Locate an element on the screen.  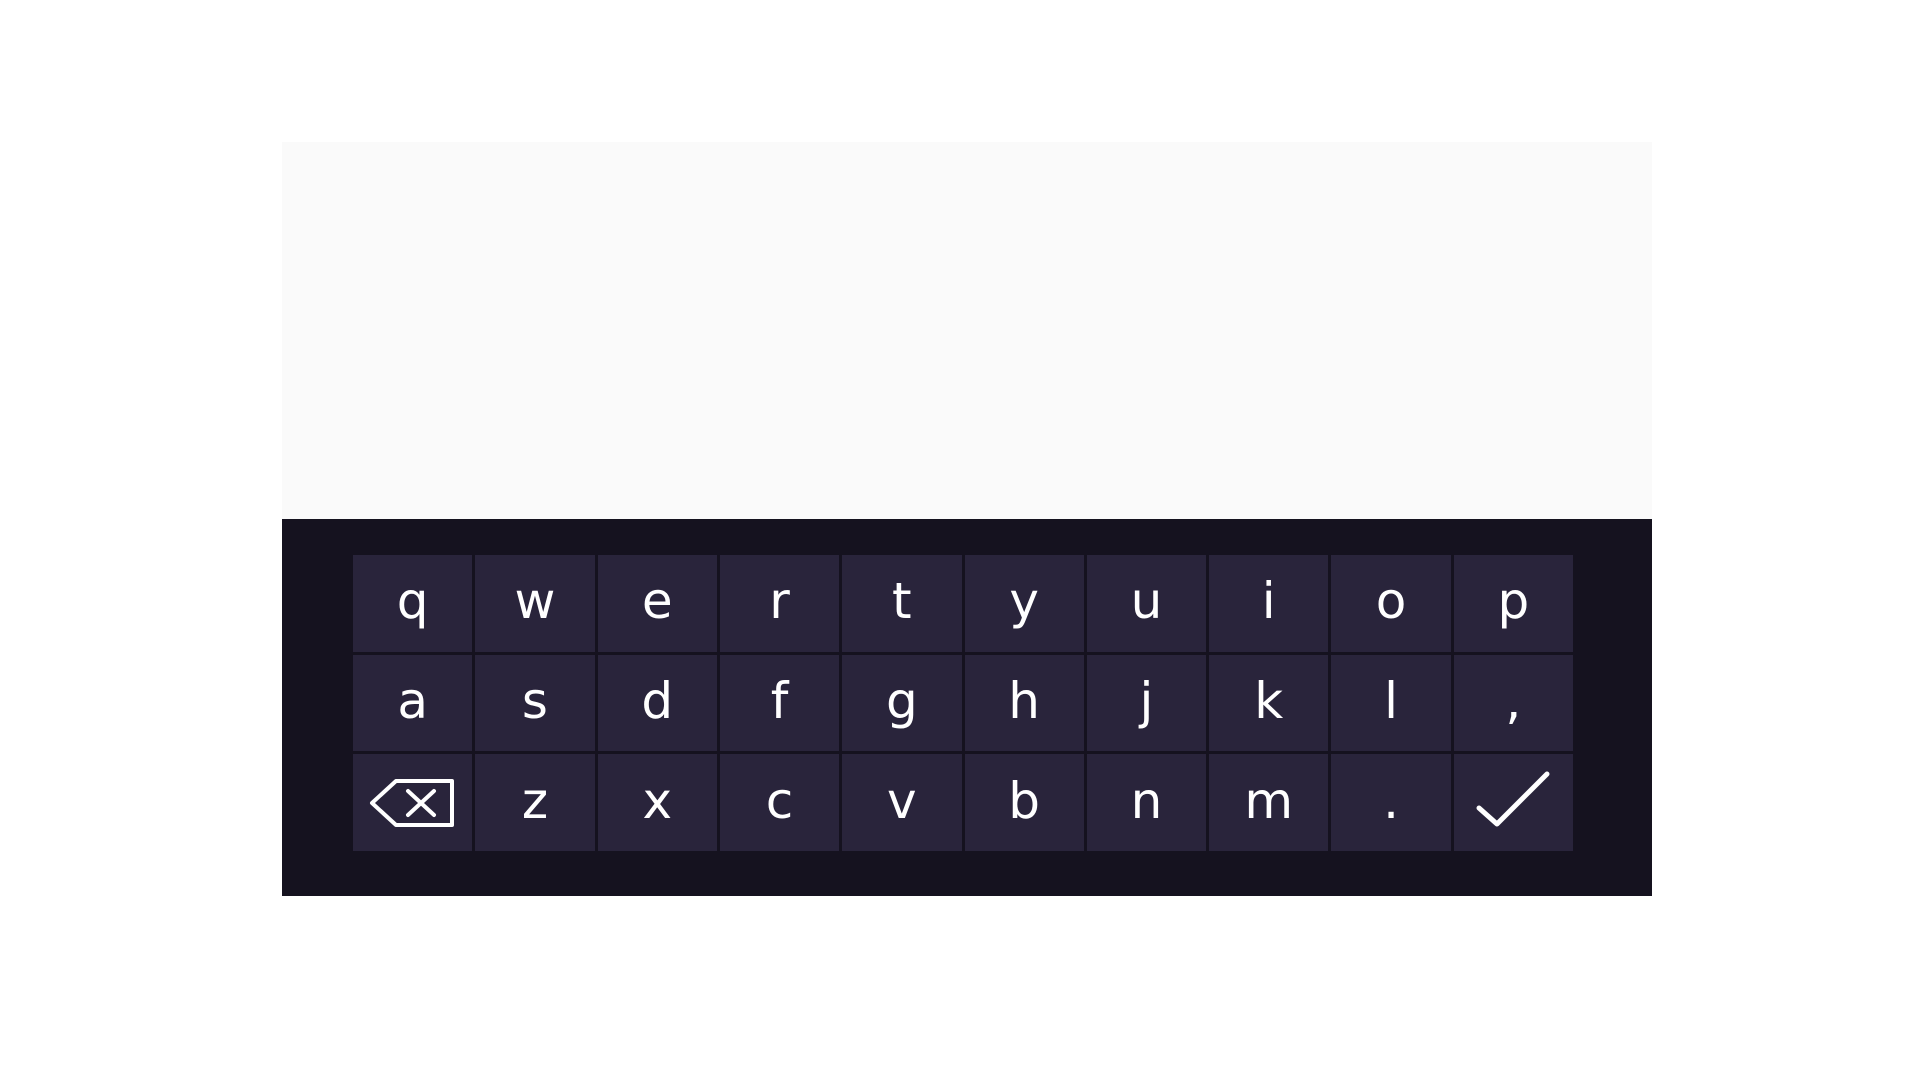
key-e: e is located at coordinates (657, 603).